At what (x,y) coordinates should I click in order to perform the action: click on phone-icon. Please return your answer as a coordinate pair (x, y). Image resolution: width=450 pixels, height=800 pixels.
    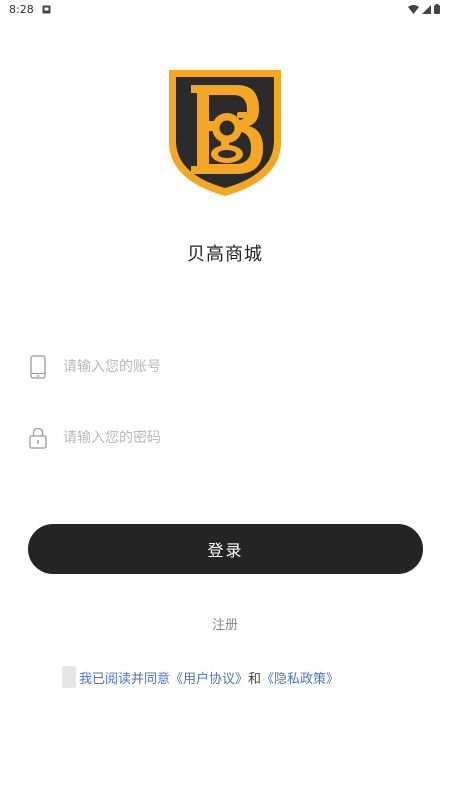
    Looking at the image, I should click on (38, 367).